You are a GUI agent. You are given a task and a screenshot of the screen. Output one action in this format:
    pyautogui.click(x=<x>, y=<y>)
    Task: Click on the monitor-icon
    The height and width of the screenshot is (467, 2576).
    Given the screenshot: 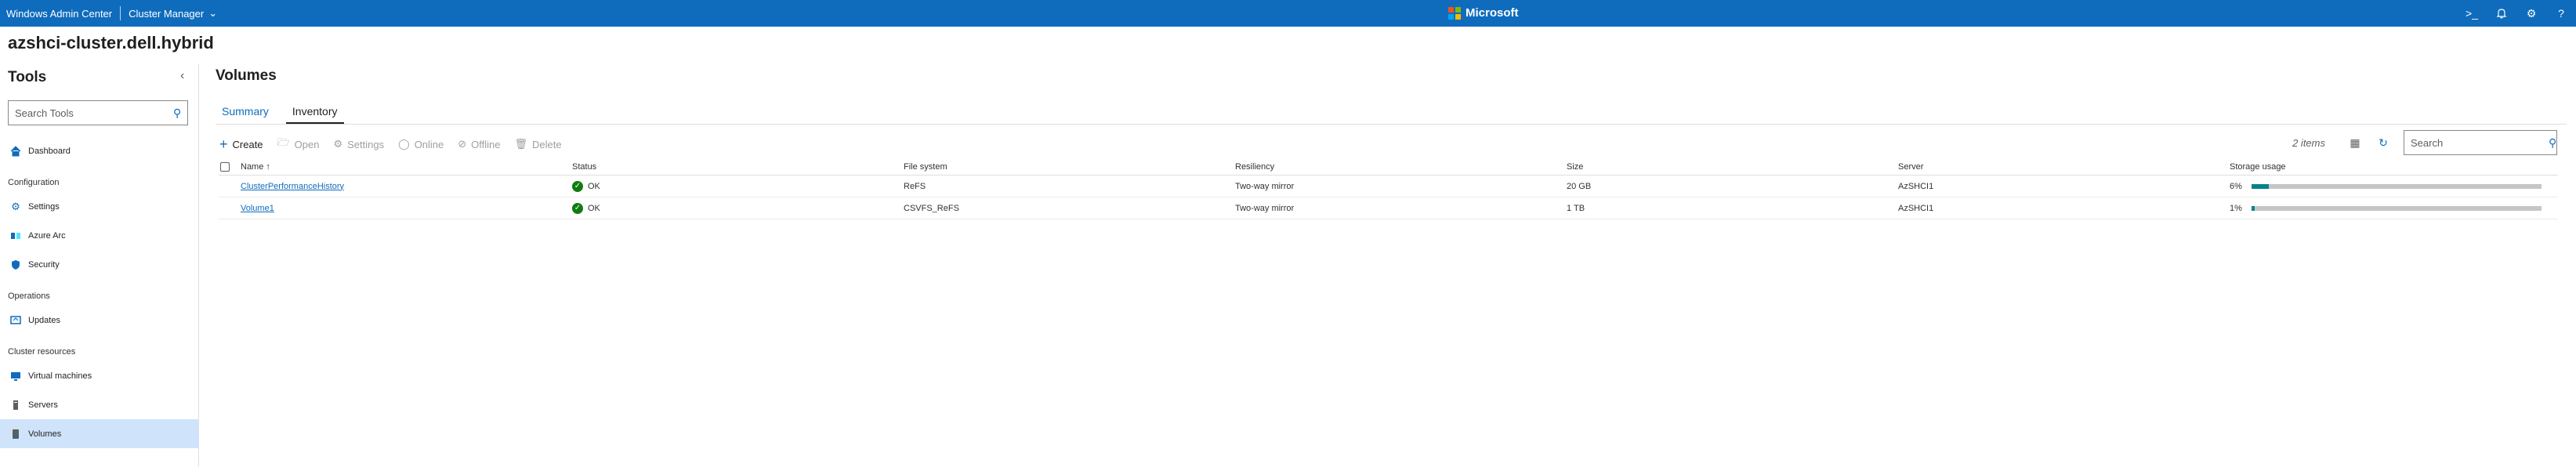 What is the action you would take?
    pyautogui.click(x=15, y=376)
    